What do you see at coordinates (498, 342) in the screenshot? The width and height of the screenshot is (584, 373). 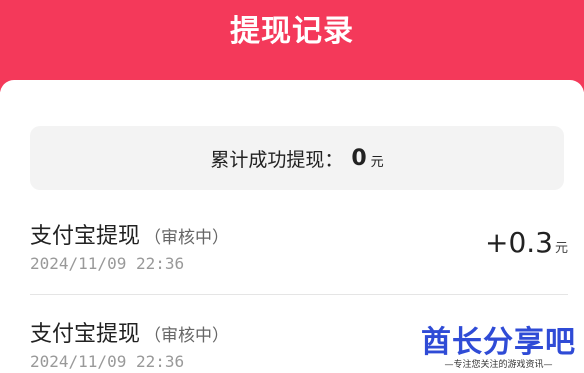 I see `watermark-title: 酋长分享吧` at bounding box center [498, 342].